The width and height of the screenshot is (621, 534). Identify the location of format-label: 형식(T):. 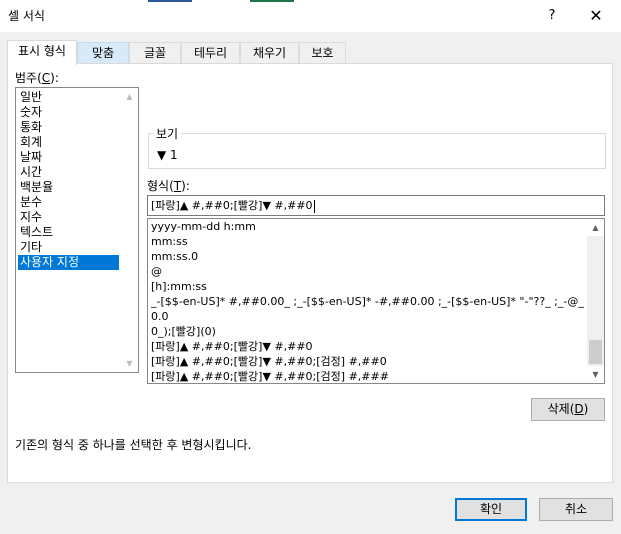
(168, 186).